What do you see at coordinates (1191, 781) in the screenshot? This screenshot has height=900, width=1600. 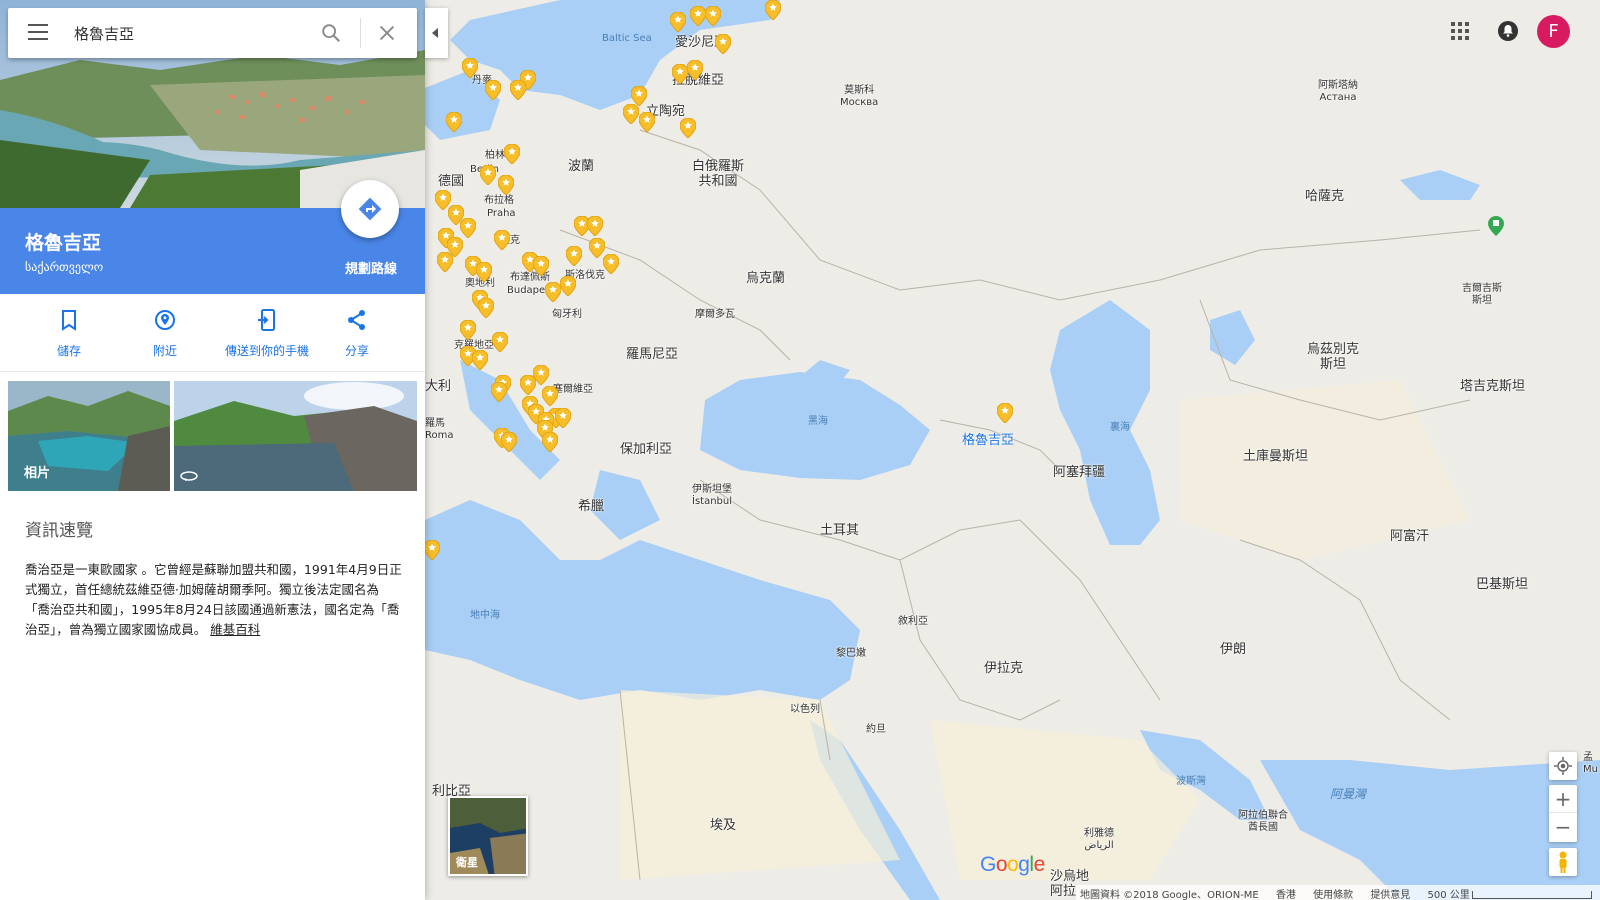 I see `map-label-persian-gulf: 波斯灣` at bounding box center [1191, 781].